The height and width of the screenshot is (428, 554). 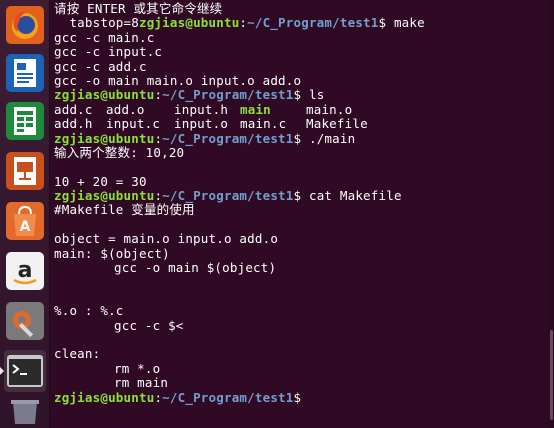 What do you see at coordinates (551, 375) in the screenshot?
I see `scrollbar-thumb` at bounding box center [551, 375].